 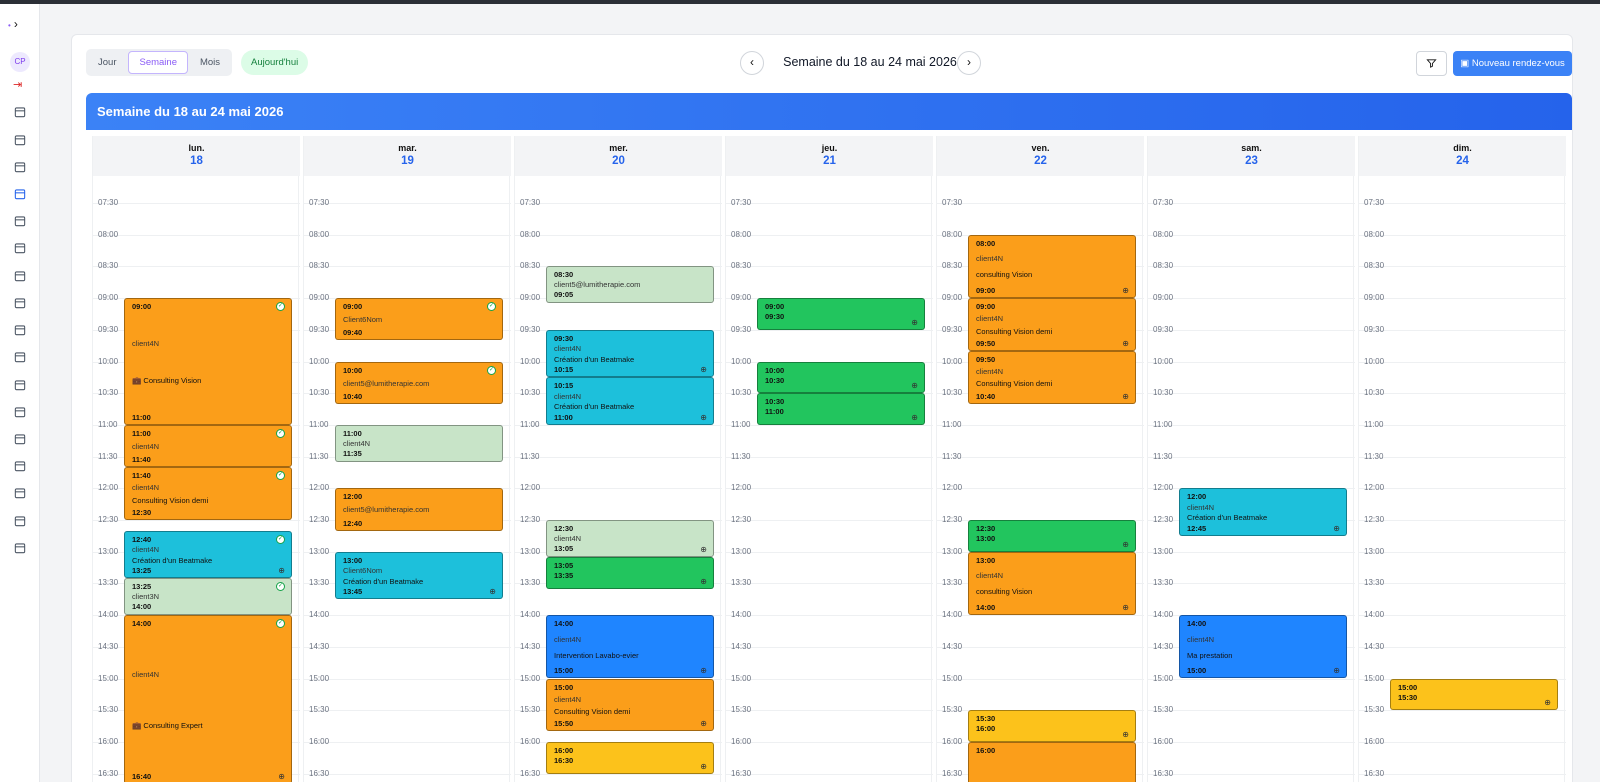 What do you see at coordinates (1263, 647) in the screenshot?
I see `appointment-event: 14:00 client4N Ma prestation 15:00 ⊕` at bounding box center [1263, 647].